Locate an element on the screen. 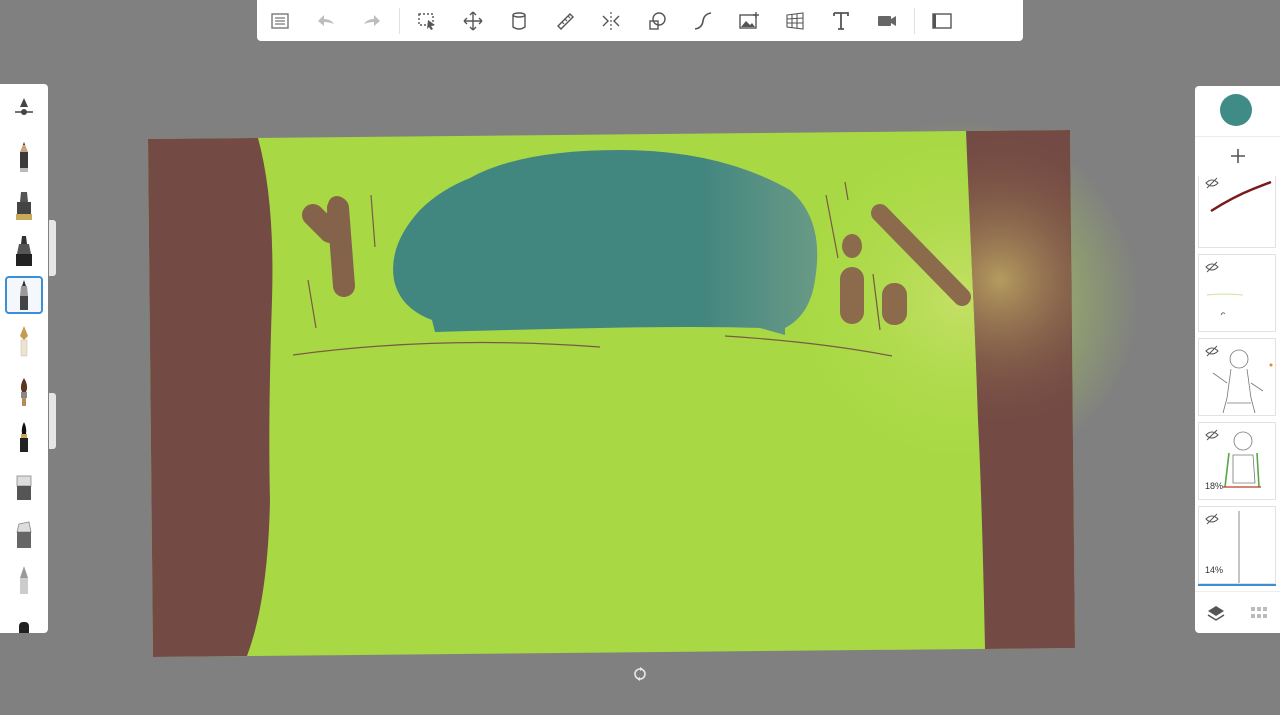 The image size is (1280, 715). color-picker-swatch is located at coordinates (1236, 110).